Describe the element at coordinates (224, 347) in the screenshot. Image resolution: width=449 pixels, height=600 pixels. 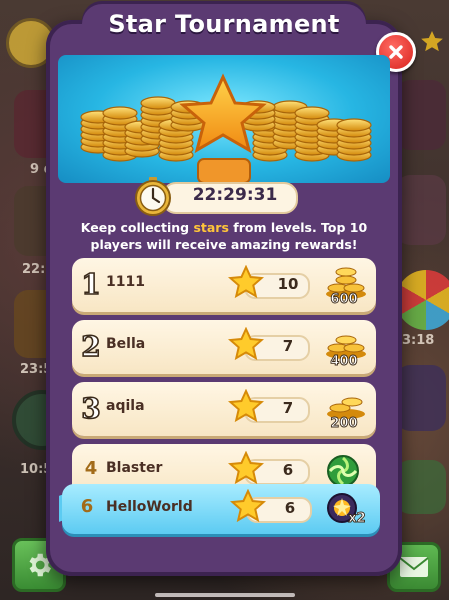
I see `leaderboard-row: 2 Bella 7 400` at that location.